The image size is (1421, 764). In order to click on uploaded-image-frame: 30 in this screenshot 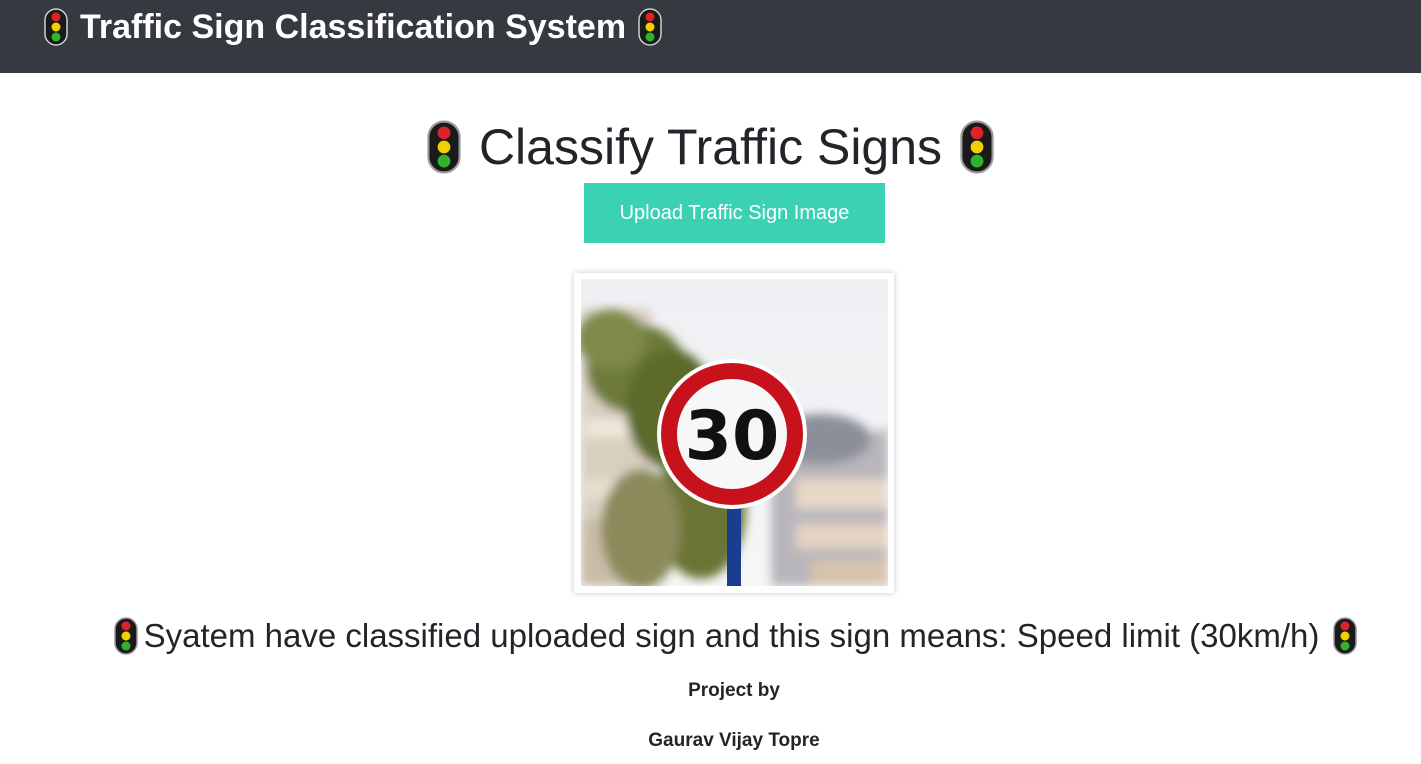, I will do `click(734, 433)`.